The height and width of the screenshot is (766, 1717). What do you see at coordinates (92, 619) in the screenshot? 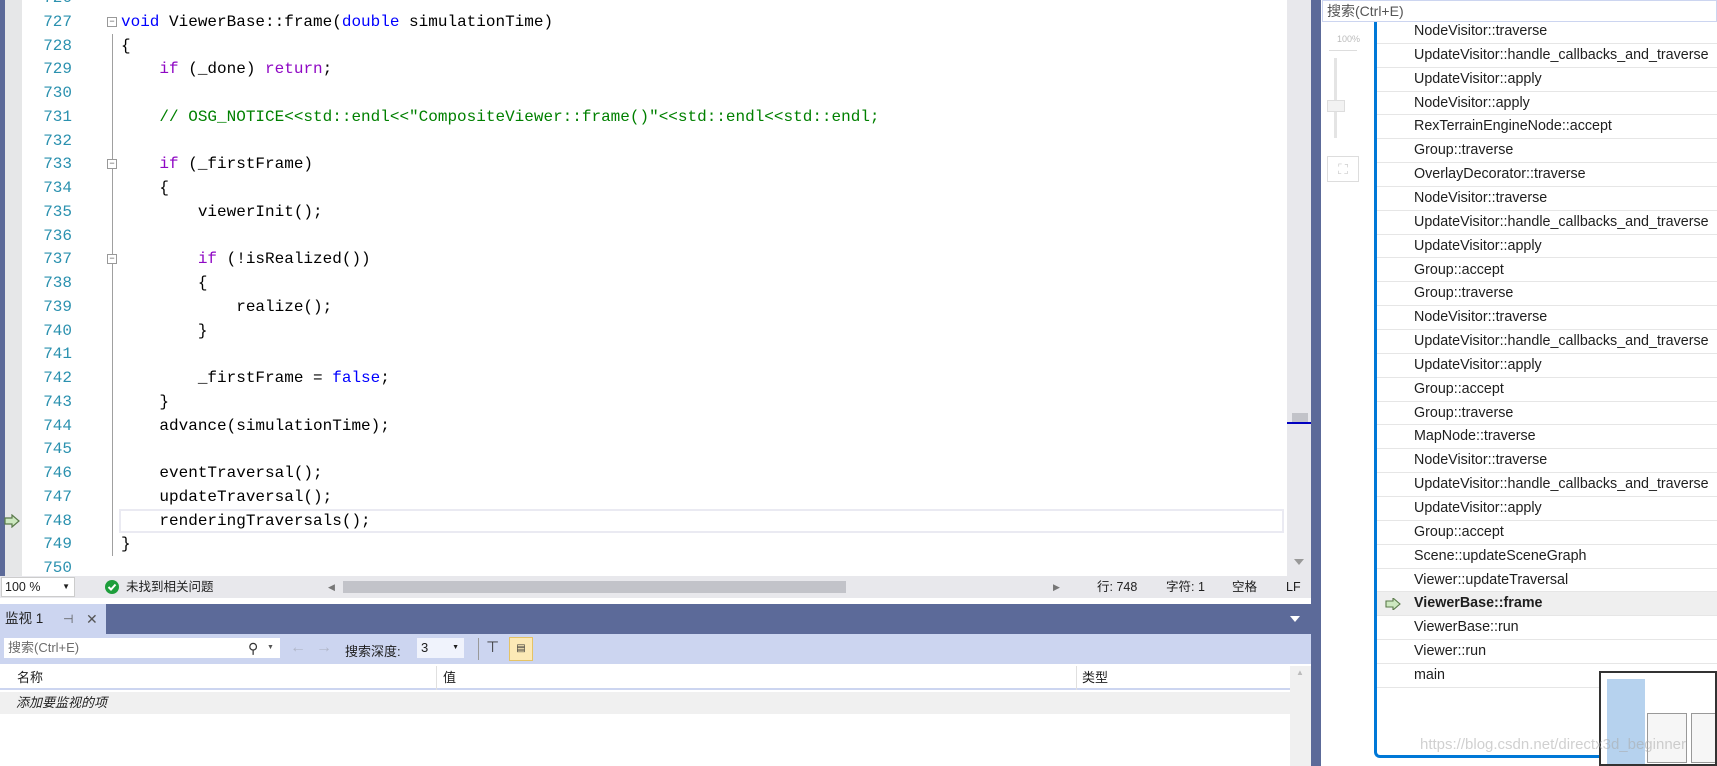
I see `close-icon: ✕` at bounding box center [92, 619].